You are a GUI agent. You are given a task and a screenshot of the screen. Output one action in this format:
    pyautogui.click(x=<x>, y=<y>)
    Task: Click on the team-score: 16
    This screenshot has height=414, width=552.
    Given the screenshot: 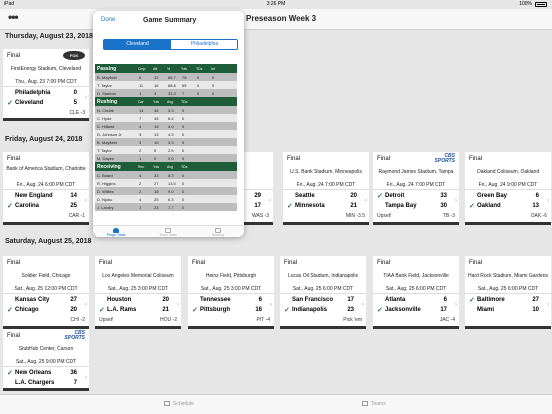 What is the action you would take?
    pyautogui.click(x=258, y=310)
    